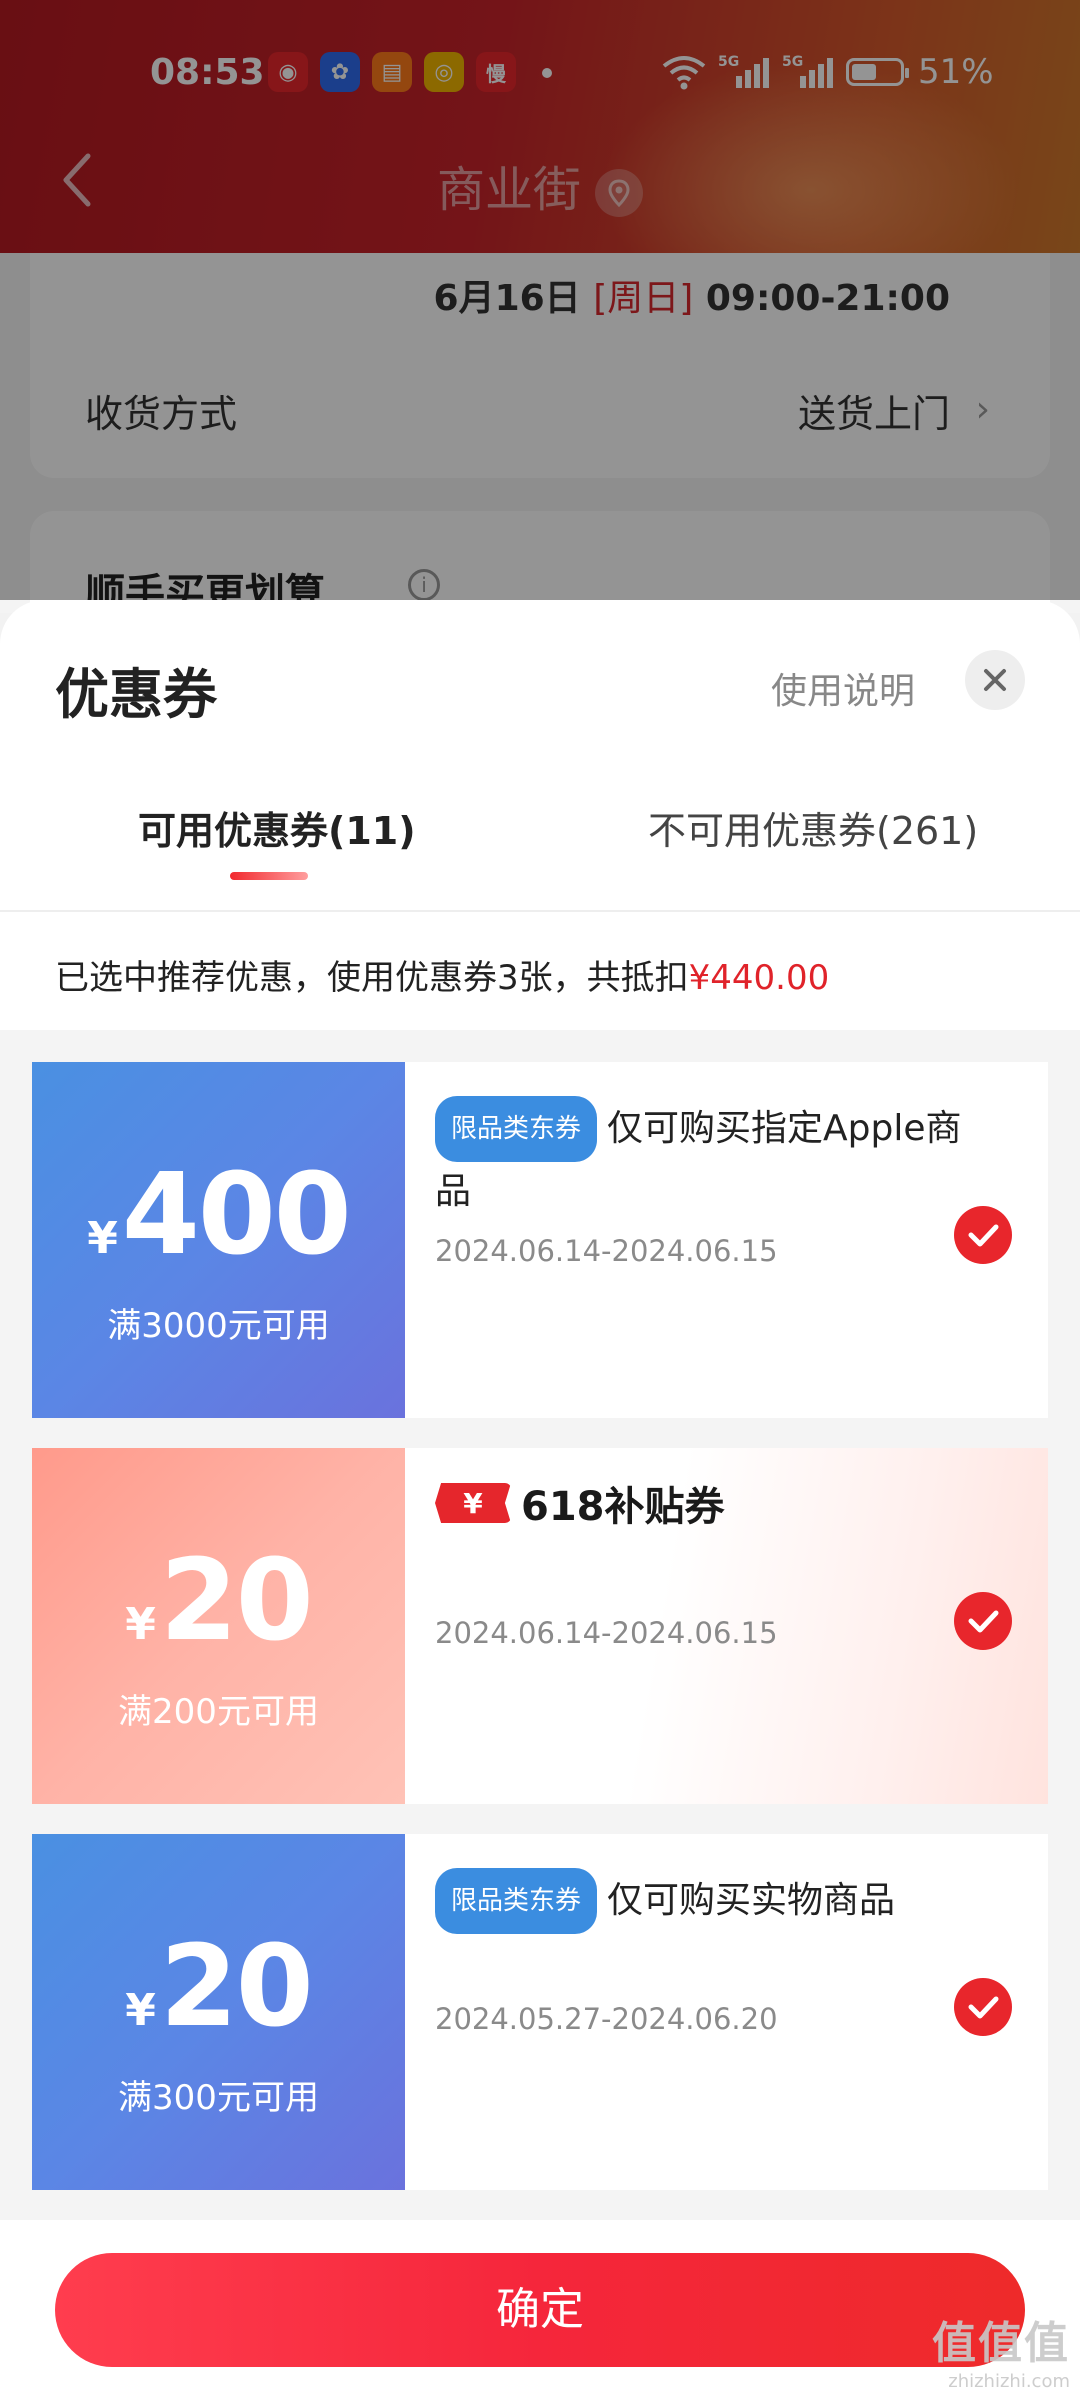  I want to click on coupon-amount: ¥400, so click(218, 1215).